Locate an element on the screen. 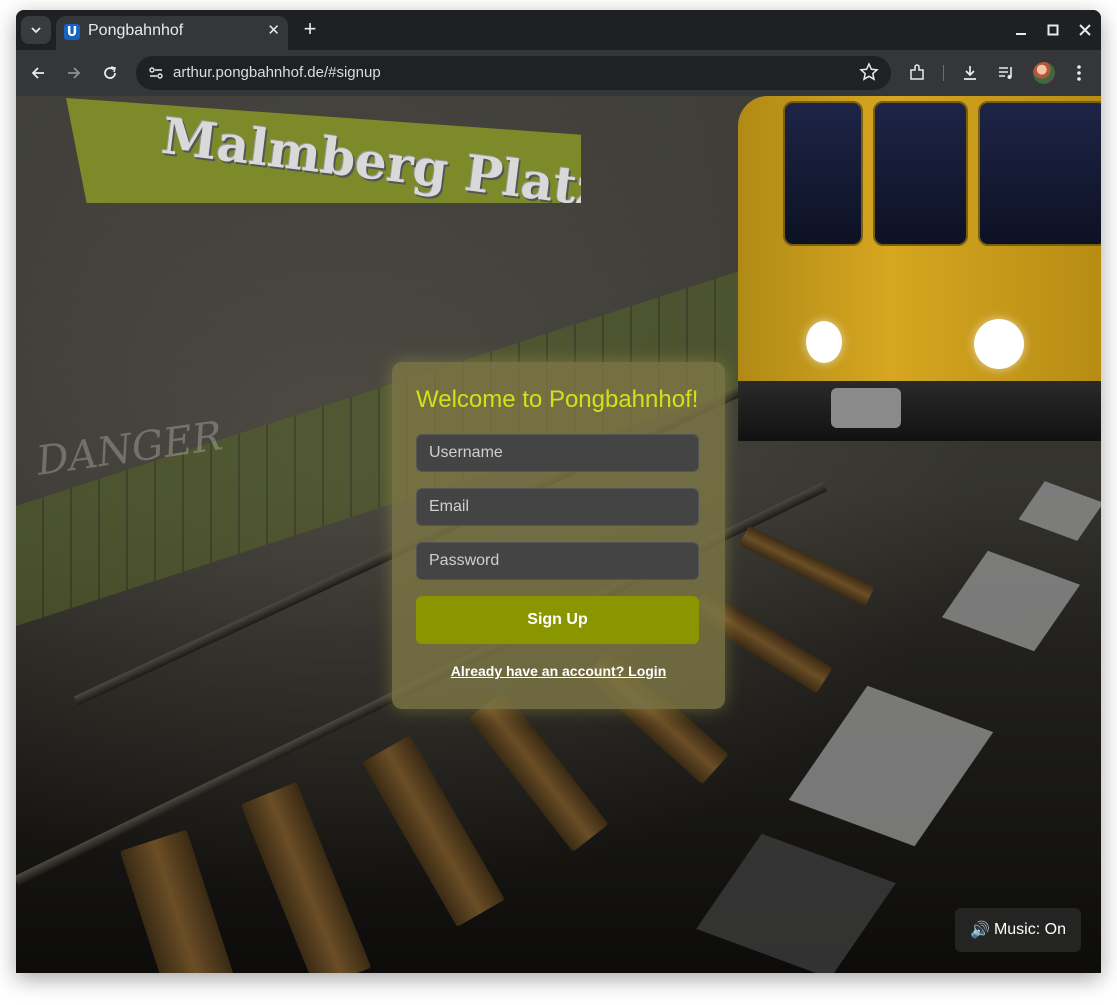 The height and width of the screenshot is (1005, 1117). window-controls is located at coordinates (1053, 30).